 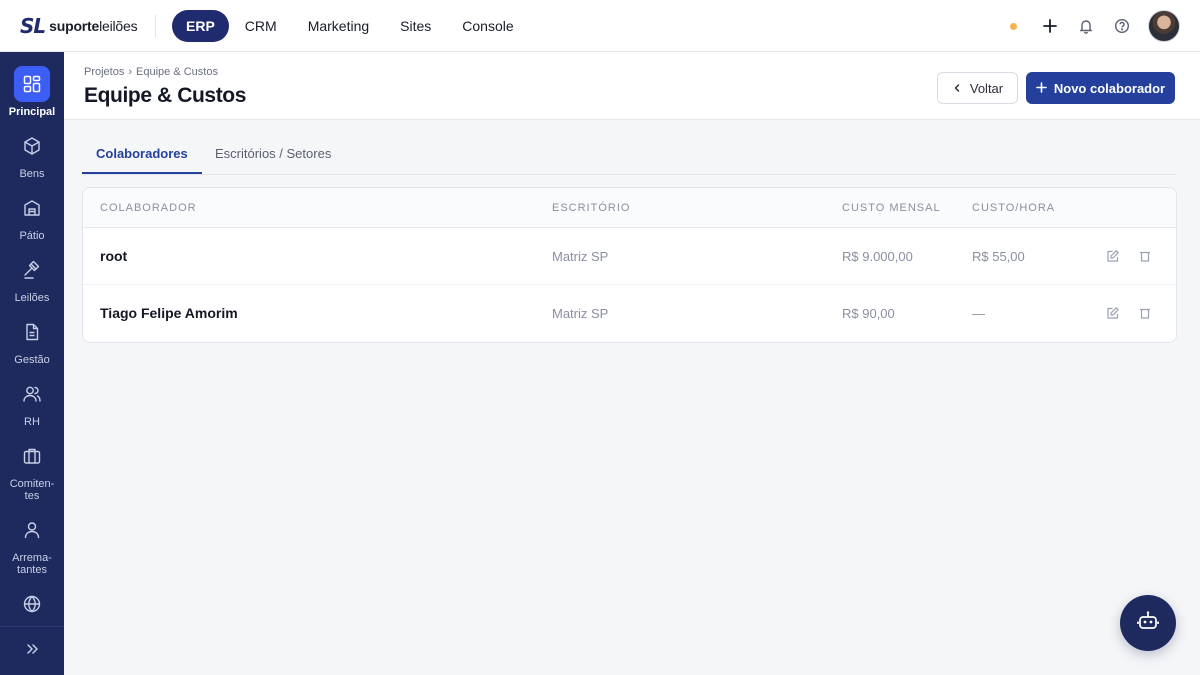 I want to click on brand-logo: SL suporteleilões, so click(x=79, y=26).